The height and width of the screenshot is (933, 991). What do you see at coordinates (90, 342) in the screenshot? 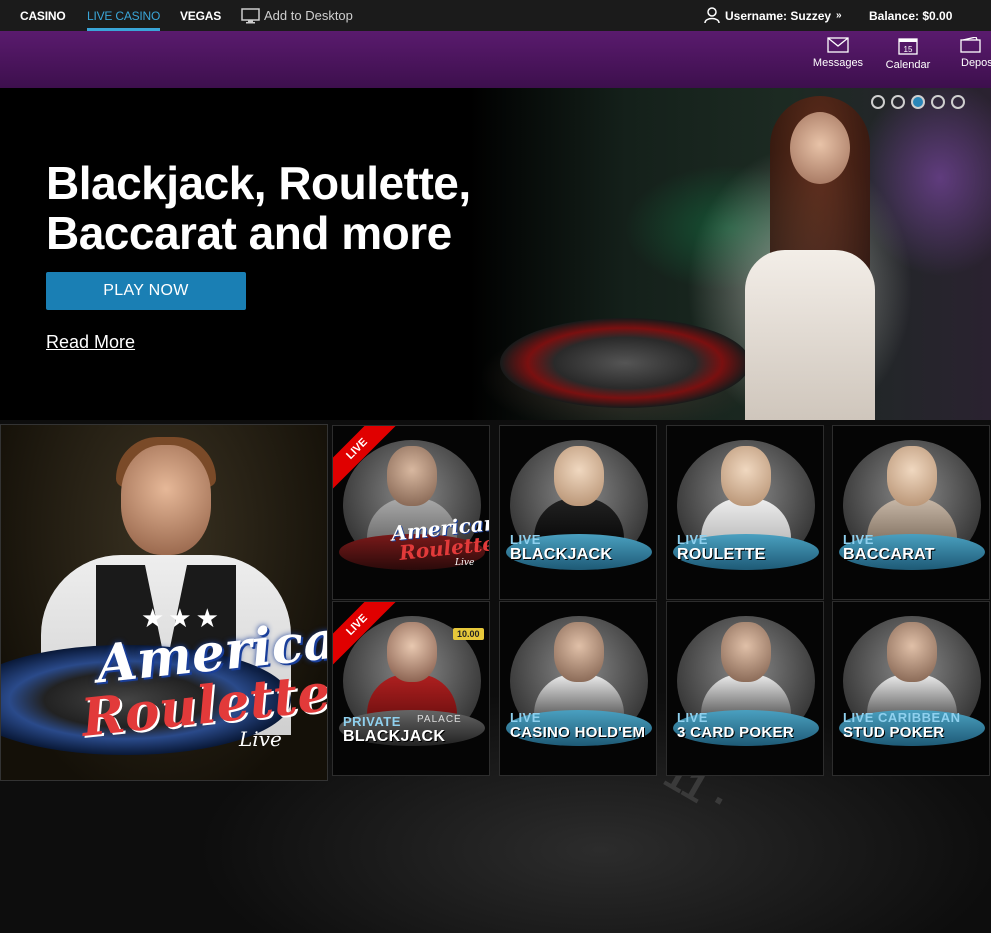
I see `read-more-link: Read More` at bounding box center [90, 342].